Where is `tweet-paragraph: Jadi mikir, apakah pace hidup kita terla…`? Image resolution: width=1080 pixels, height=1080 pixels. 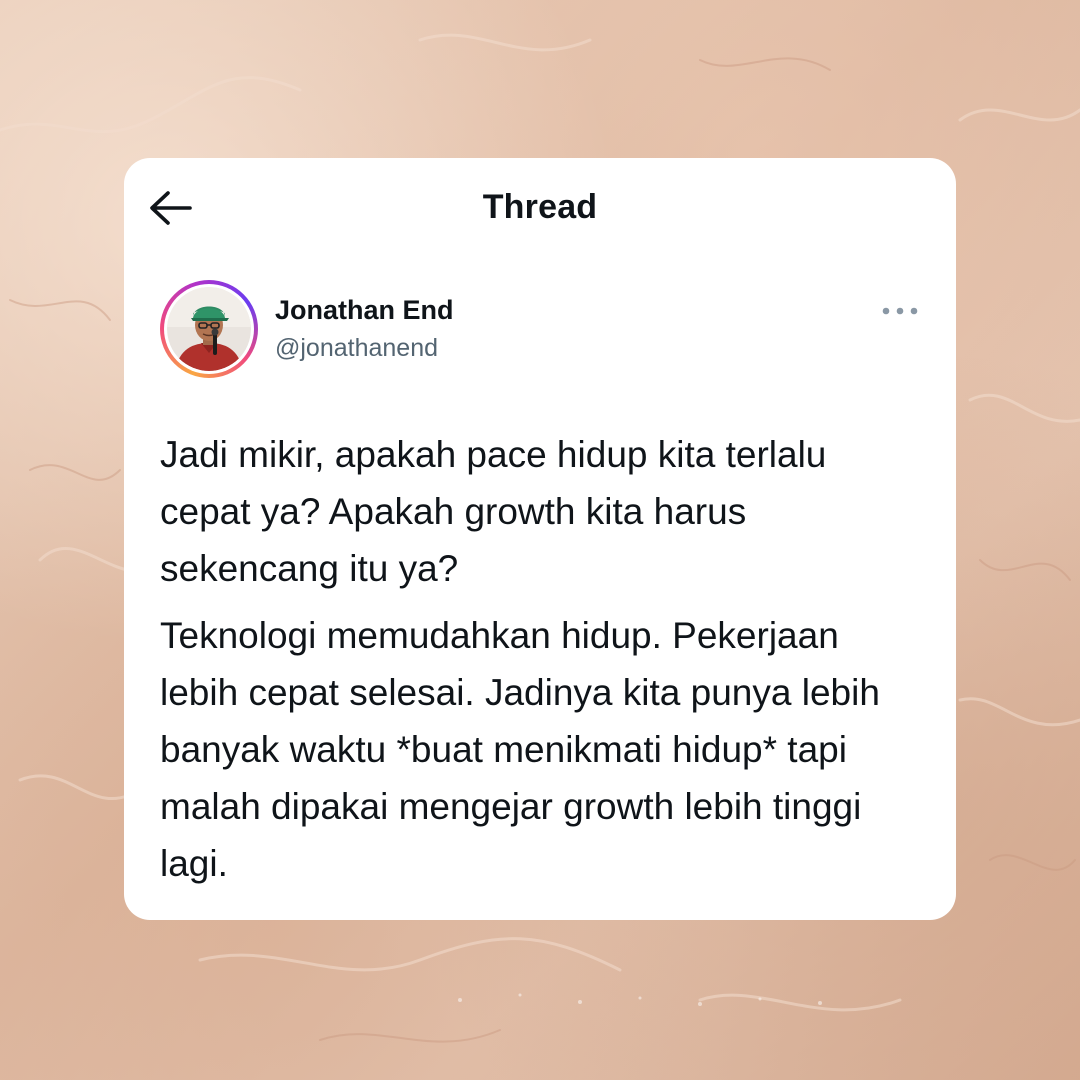
tweet-paragraph: Jadi mikir, apakah pace hidup kita terla… is located at coordinates (493, 511).